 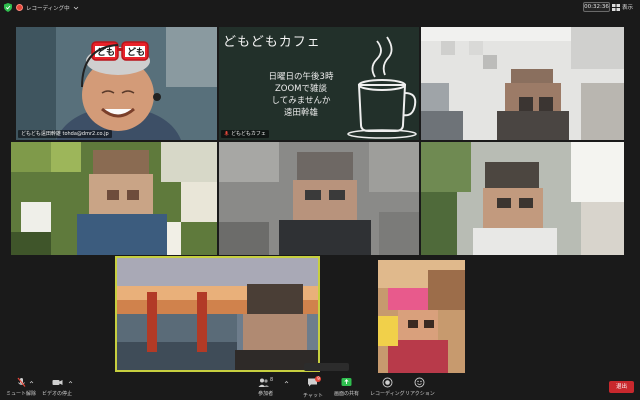 I want to click on chat-unread-badge: 9, so click(x=318, y=379).